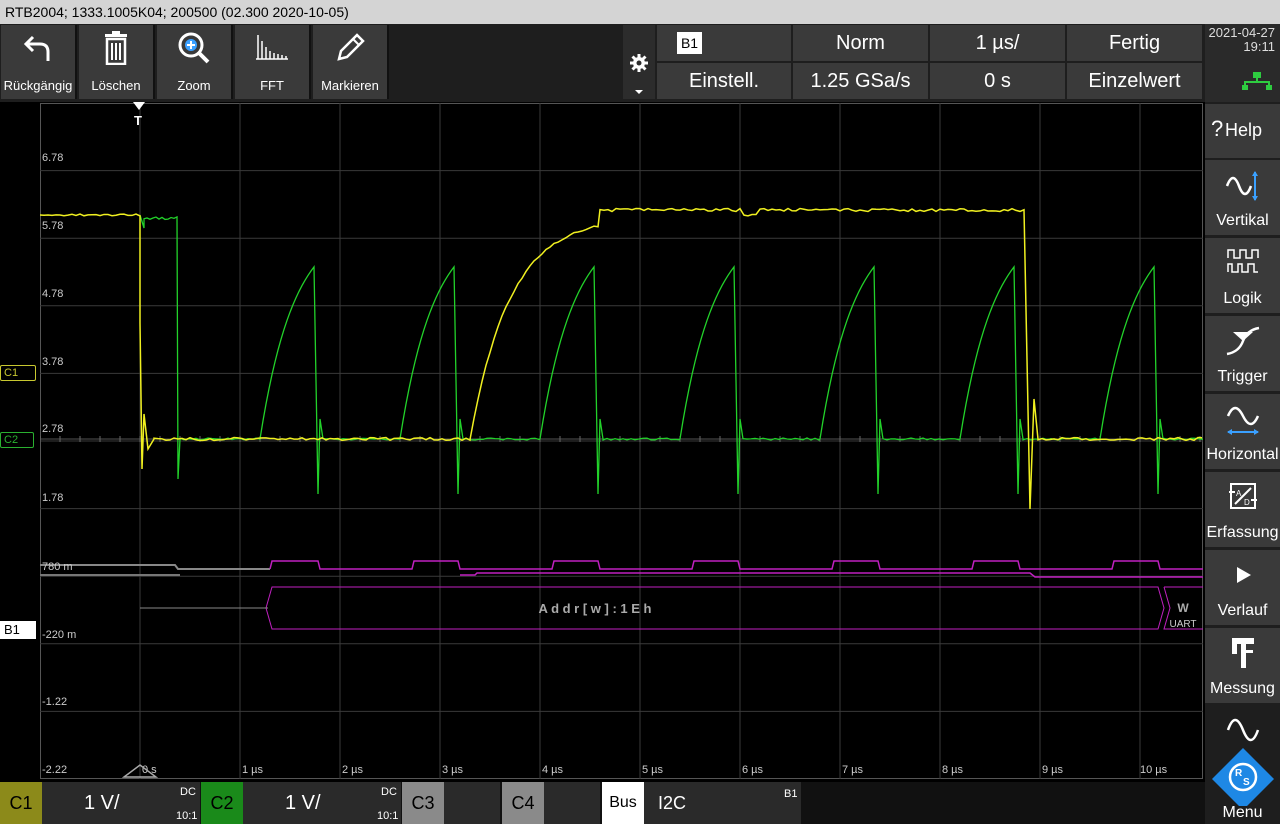  Describe the element at coordinates (1242, 726) in the screenshot. I see `waveform-button` at that location.